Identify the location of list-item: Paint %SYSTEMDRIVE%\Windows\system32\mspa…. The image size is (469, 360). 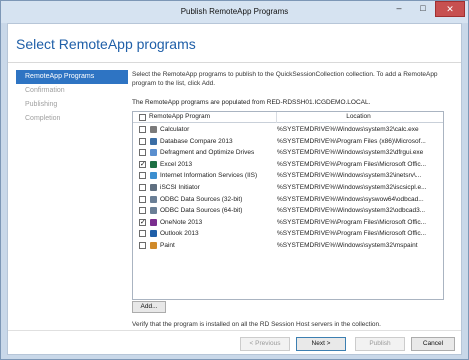
(288, 246).